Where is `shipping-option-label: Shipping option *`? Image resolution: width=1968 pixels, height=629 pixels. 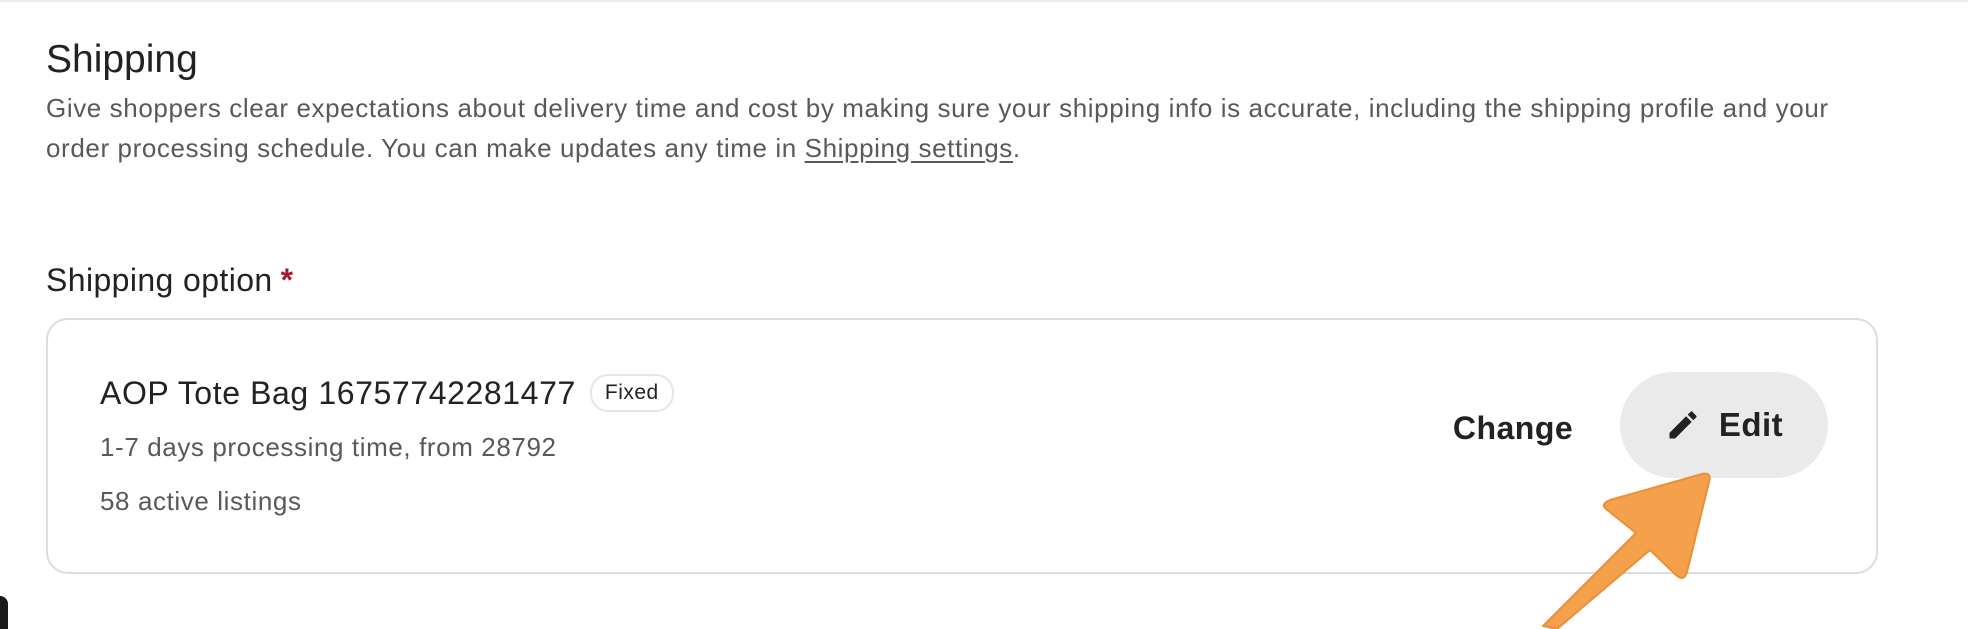 shipping-option-label: Shipping option * is located at coordinates (169, 280).